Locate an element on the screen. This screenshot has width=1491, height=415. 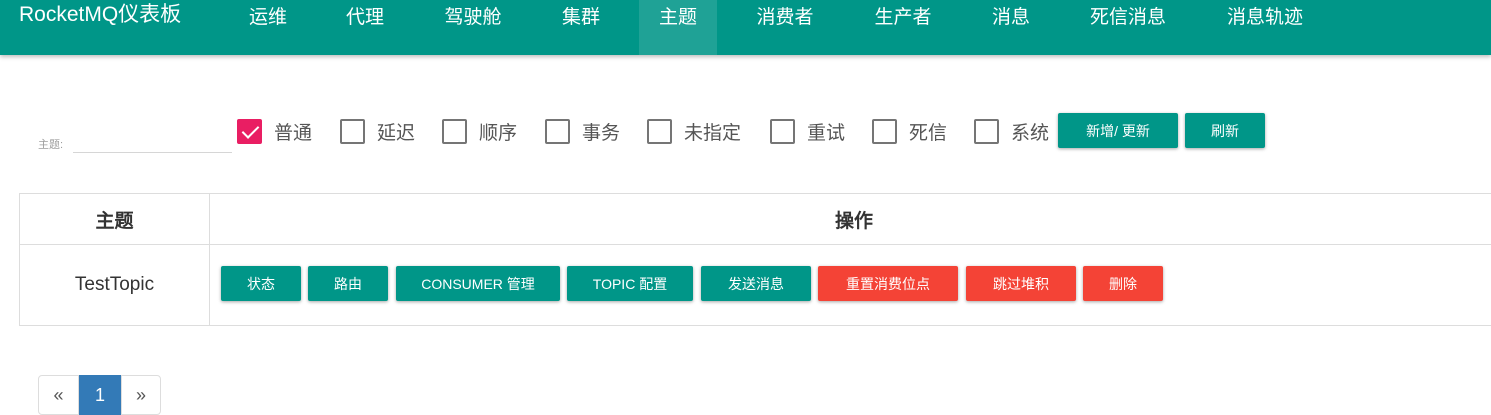
column-header-topic: 主题 is located at coordinates (115, 219).